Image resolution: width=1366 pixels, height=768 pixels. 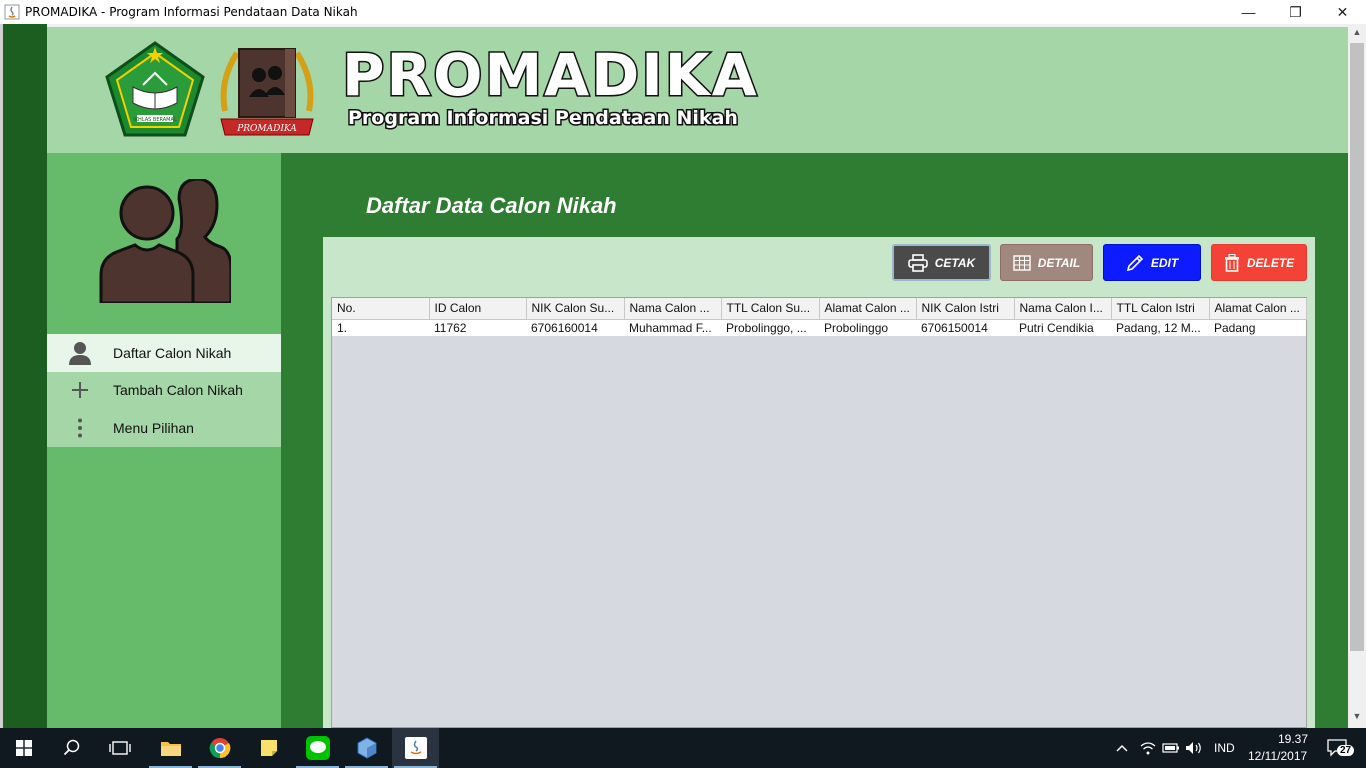 What do you see at coordinates (1270, 262) in the screenshot?
I see `delete-label: DELETE` at bounding box center [1270, 262].